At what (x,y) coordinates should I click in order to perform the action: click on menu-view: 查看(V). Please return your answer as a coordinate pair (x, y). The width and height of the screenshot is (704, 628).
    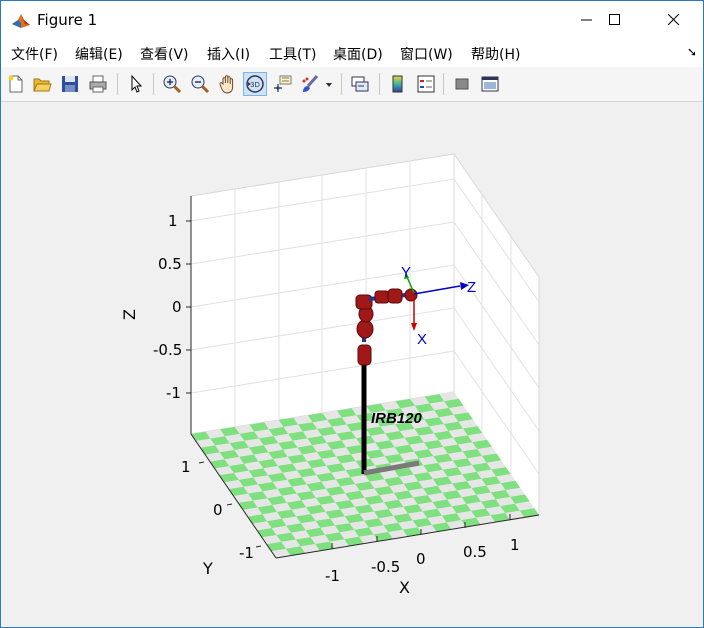
    Looking at the image, I should click on (164, 54).